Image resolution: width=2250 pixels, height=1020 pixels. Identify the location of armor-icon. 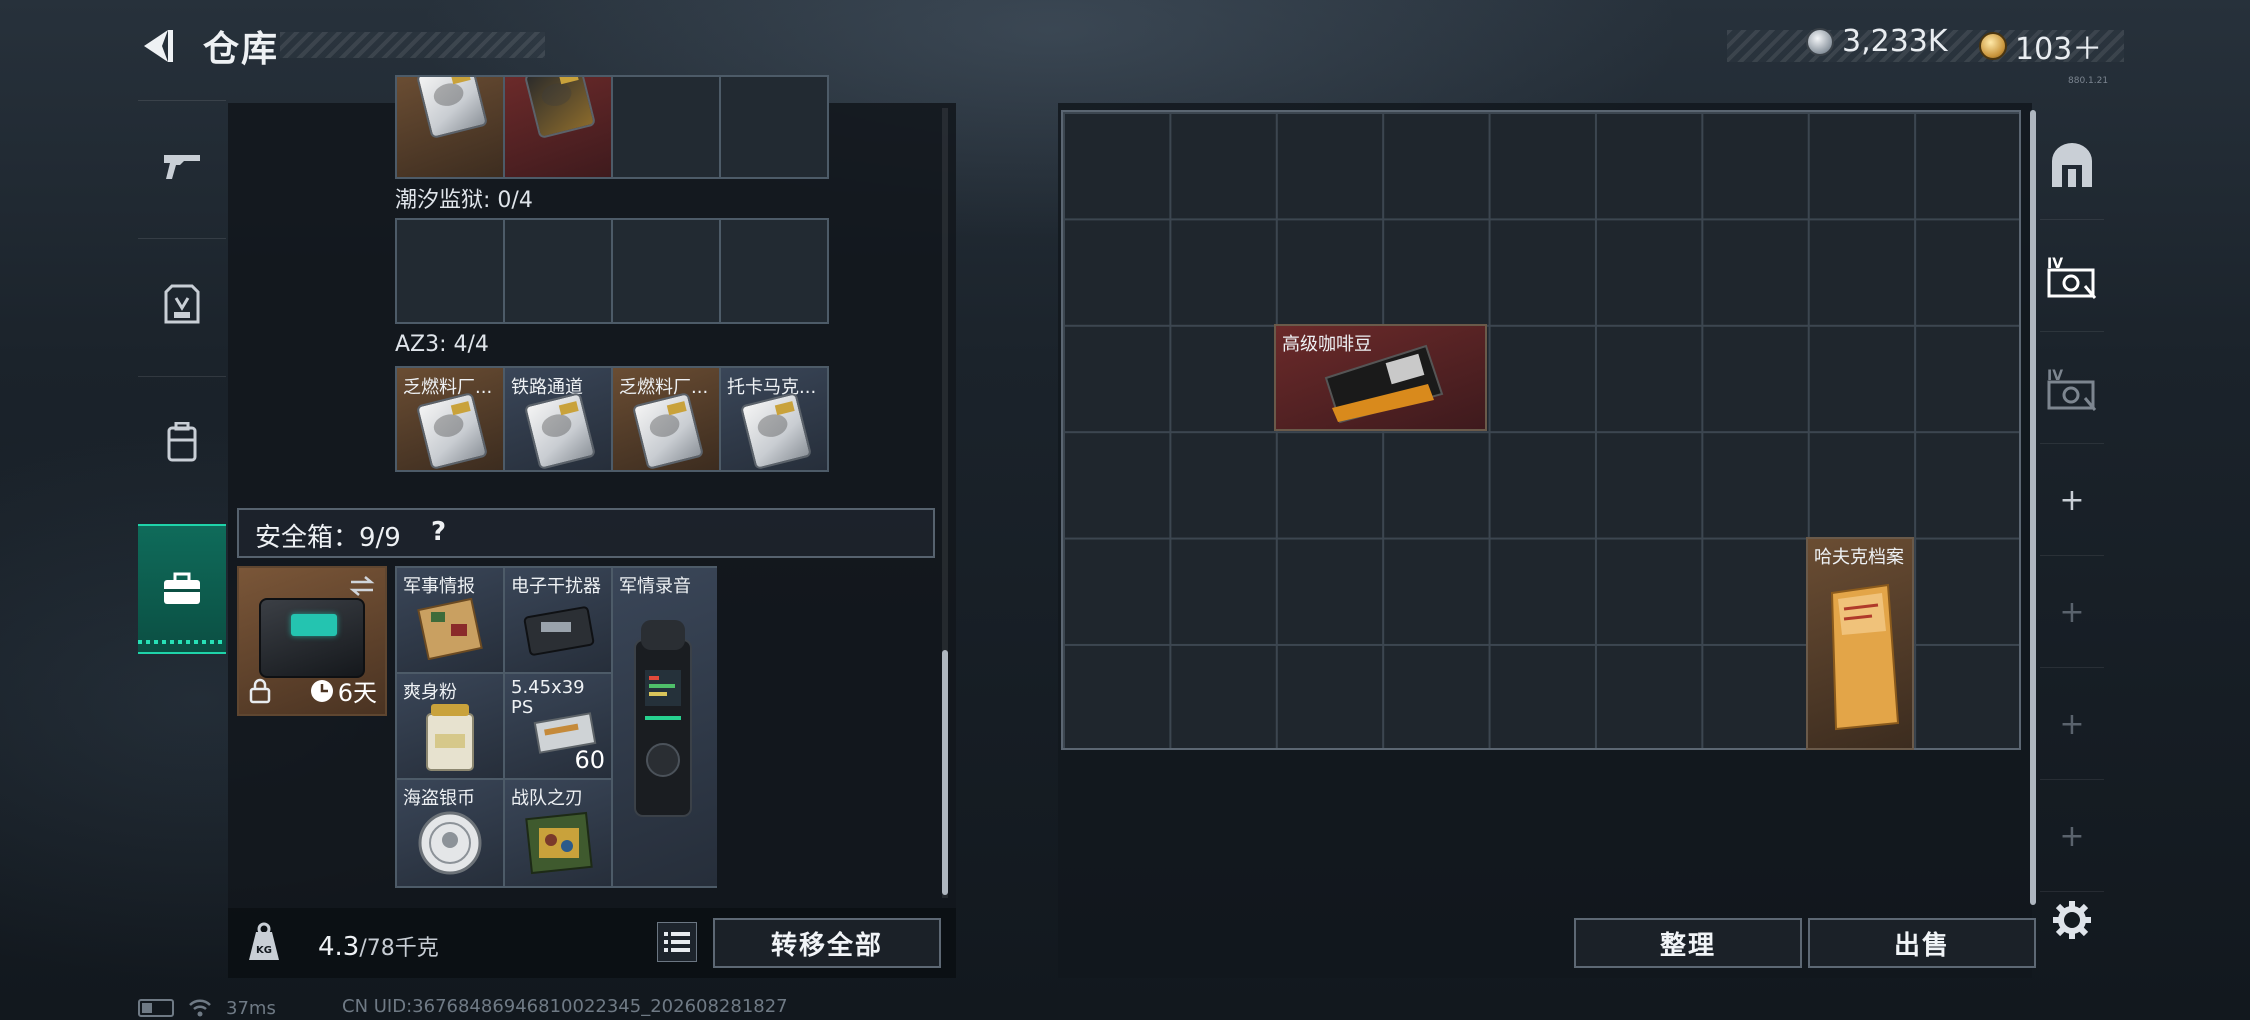
(182, 303).